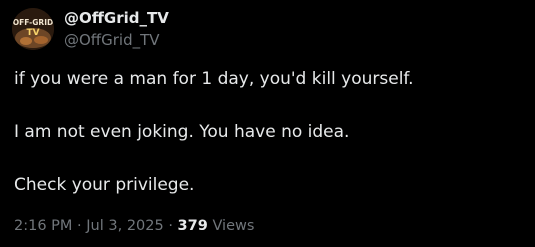  I want to click on tweet-meta: 2:16 PM · Jul 3, 2025 · 379 Views, so click(134, 226).